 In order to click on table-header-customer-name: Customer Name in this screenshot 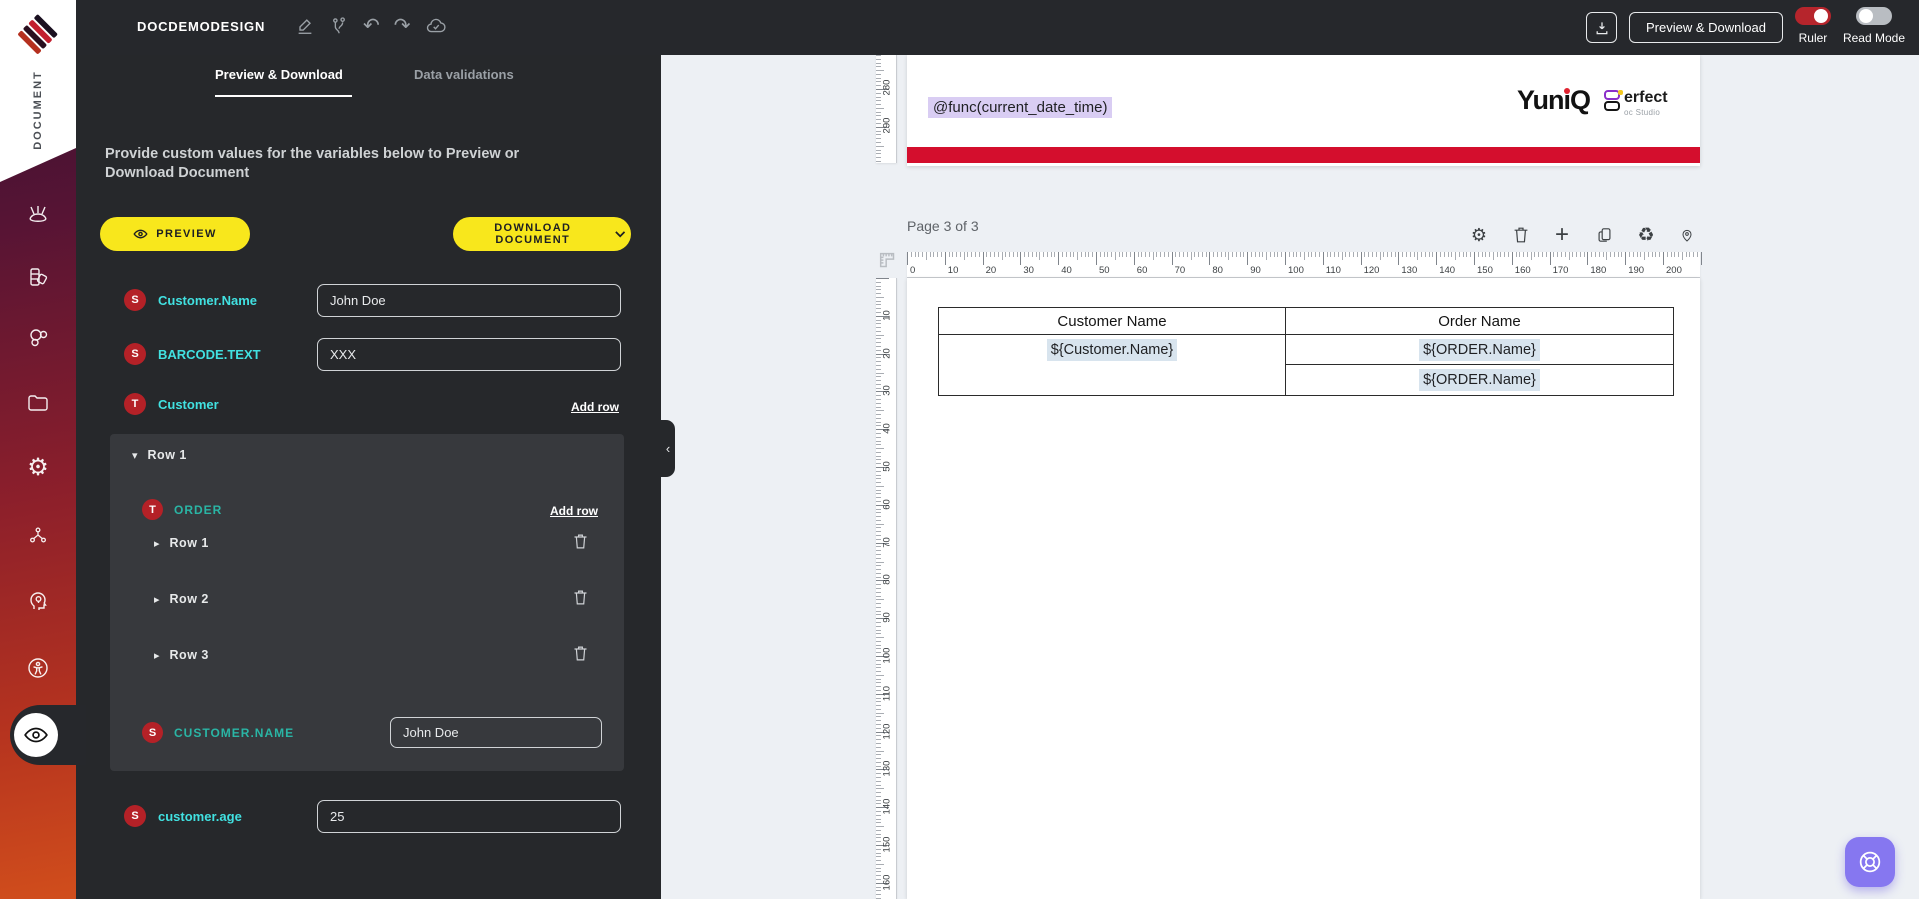, I will do `click(1112, 321)`.